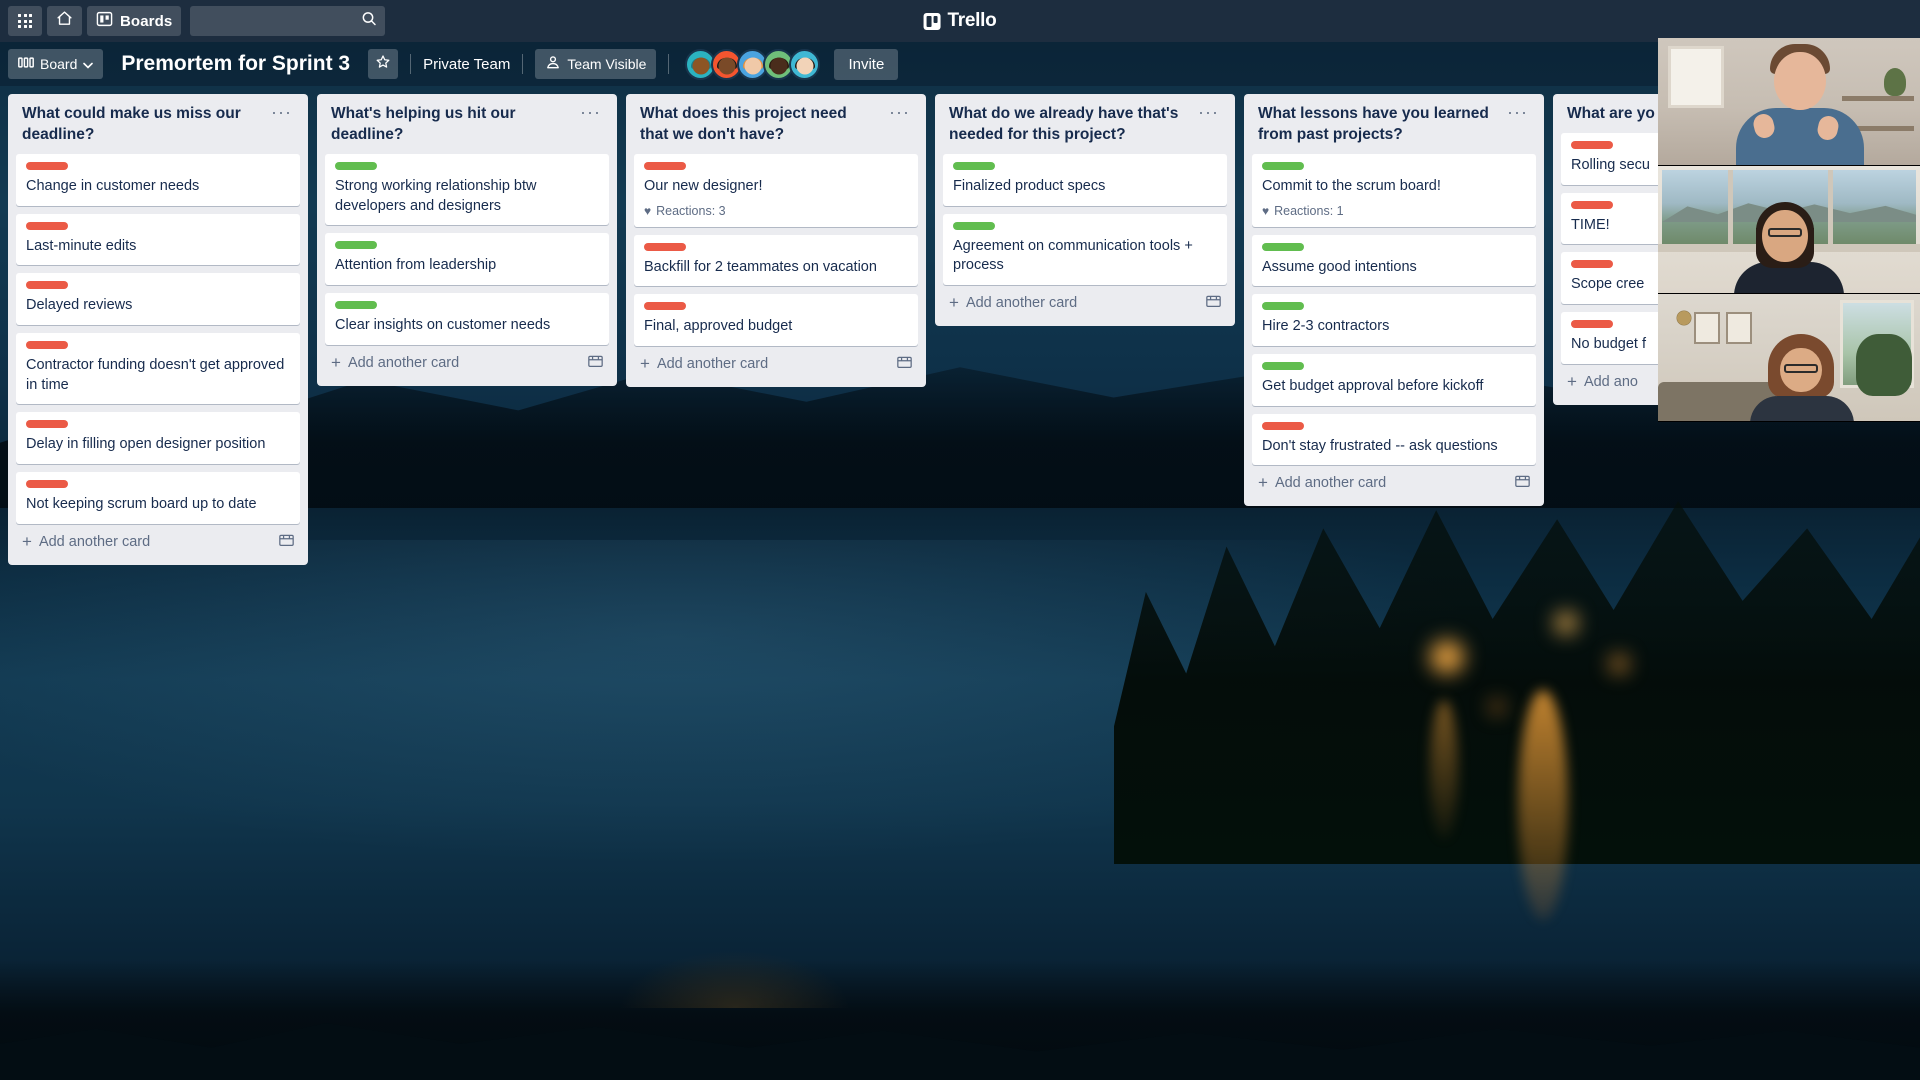  I want to click on card-title: Attention from leadership, so click(416, 265).